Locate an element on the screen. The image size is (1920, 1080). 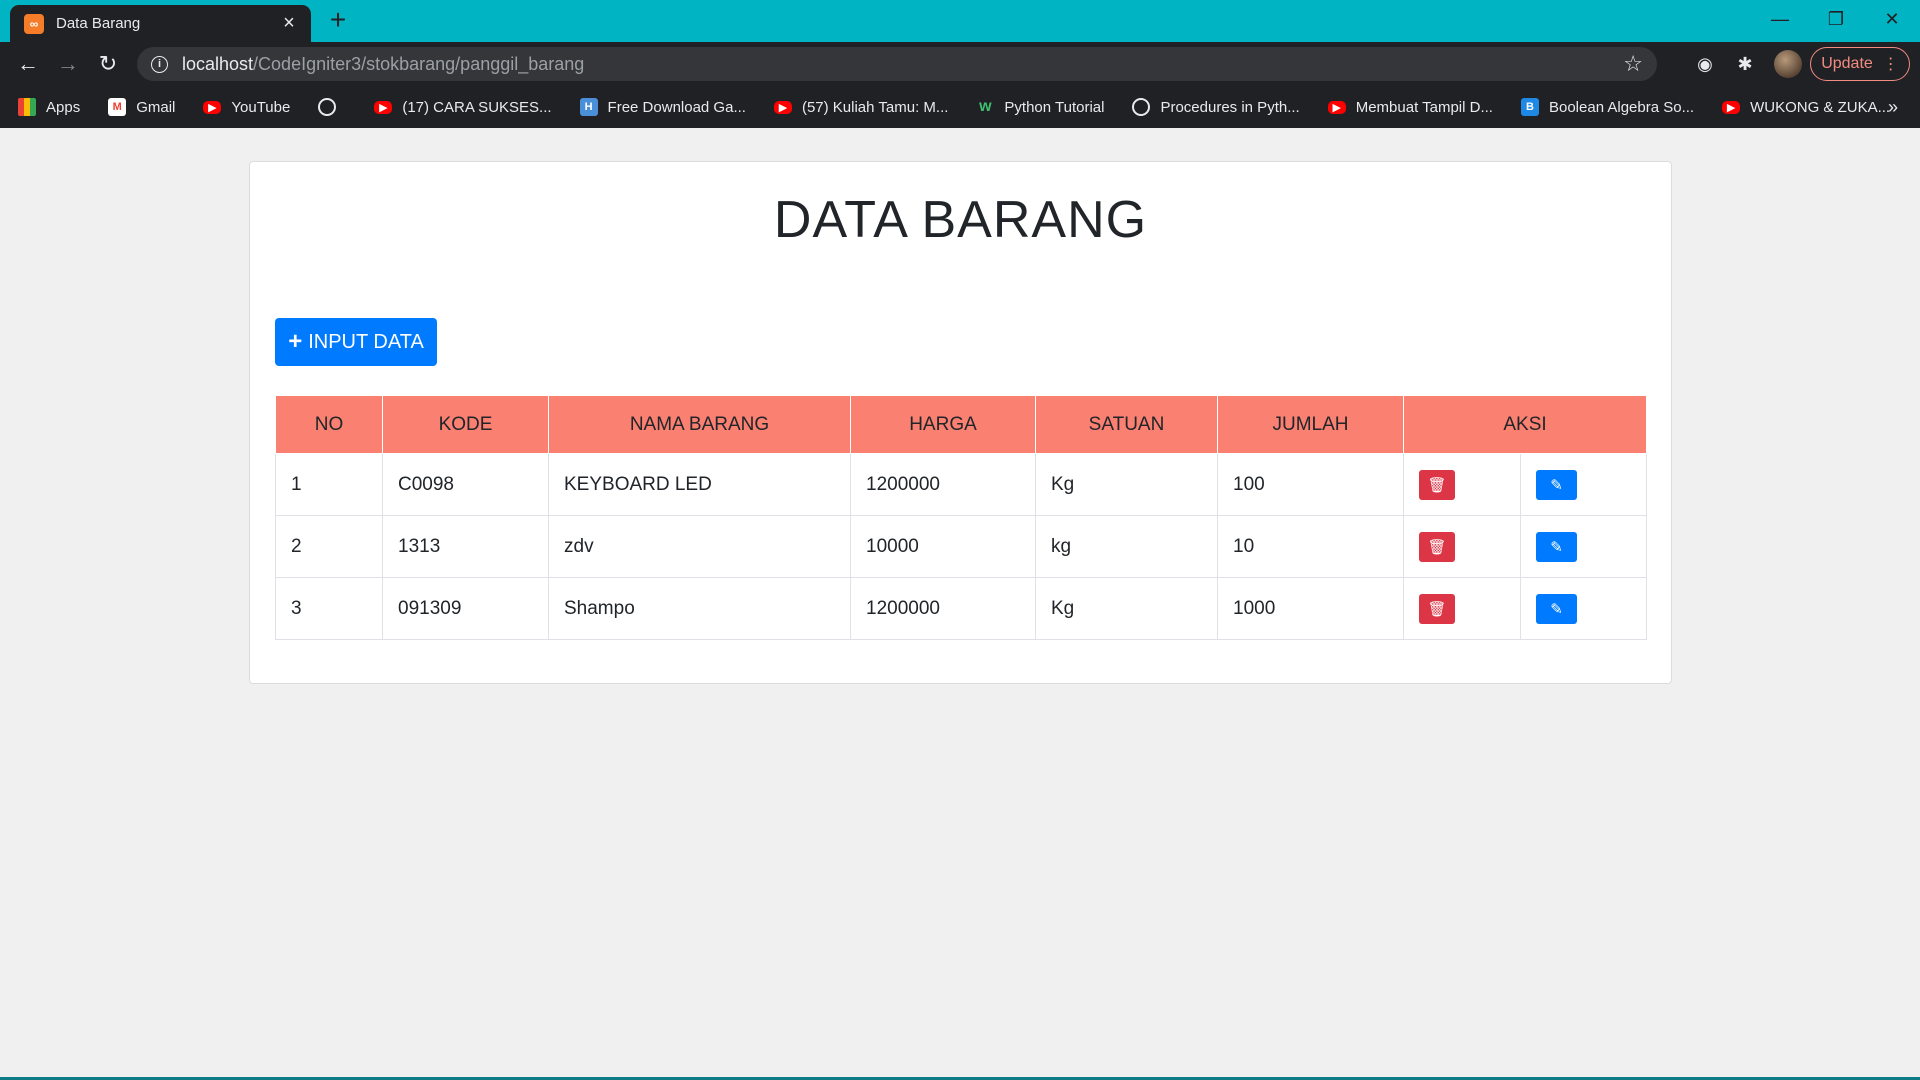
incognito-extension-icon: ◉ is located at coordinates (1705, 64).